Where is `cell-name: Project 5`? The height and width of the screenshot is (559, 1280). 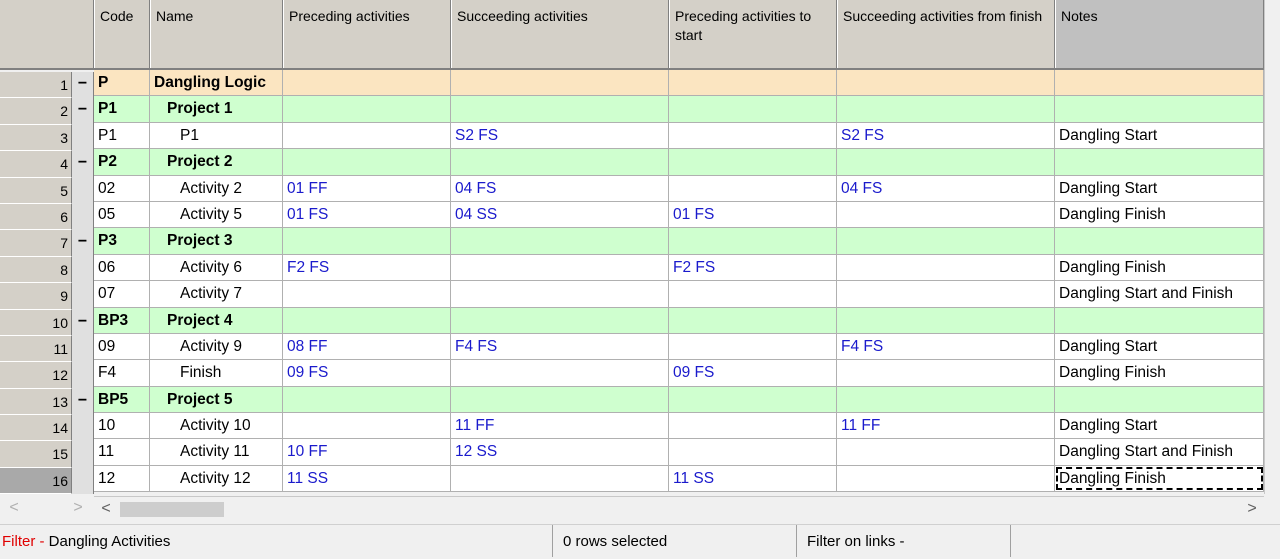
cell-name: Project 5 is located at coordinates (216, 399).